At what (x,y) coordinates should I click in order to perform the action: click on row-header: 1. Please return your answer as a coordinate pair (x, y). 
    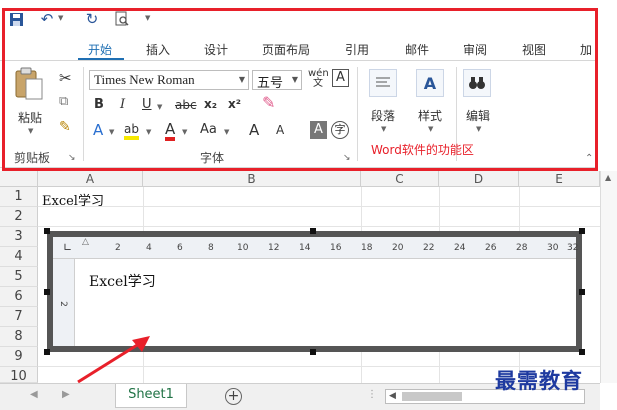
    Looking at the image, I should click on (19, 197).